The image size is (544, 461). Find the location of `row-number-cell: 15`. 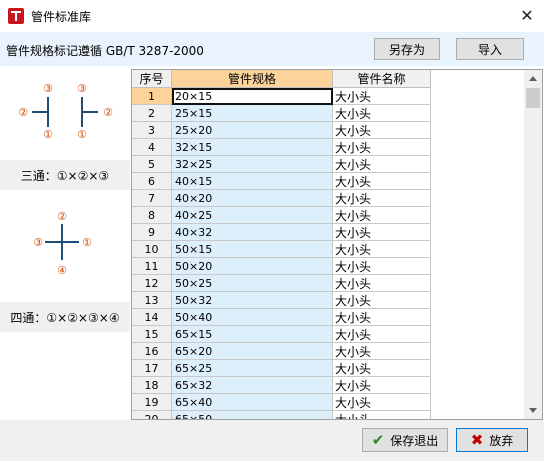

row-number-cell: 15 is located at coordinates (152, 334).